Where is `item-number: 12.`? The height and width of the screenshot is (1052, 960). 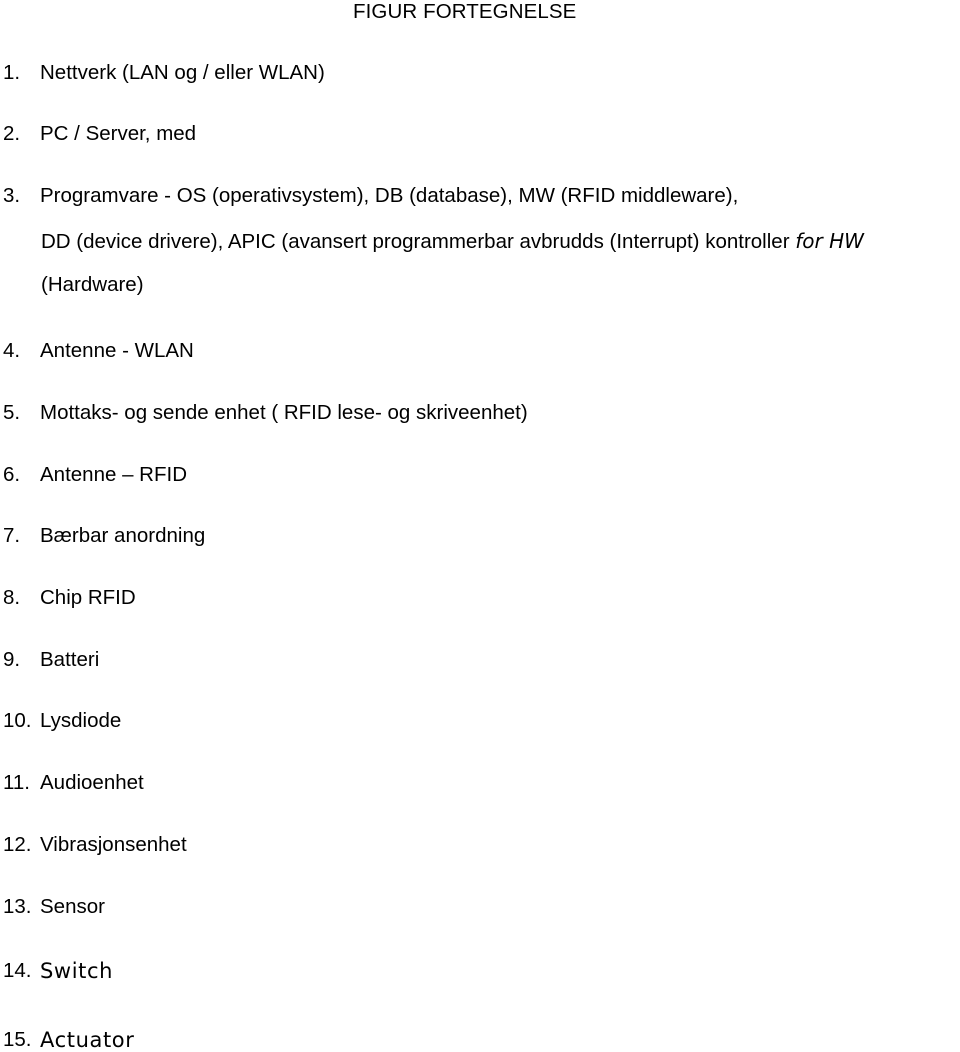
item-number: 12. is located at coordinates (17, 844).